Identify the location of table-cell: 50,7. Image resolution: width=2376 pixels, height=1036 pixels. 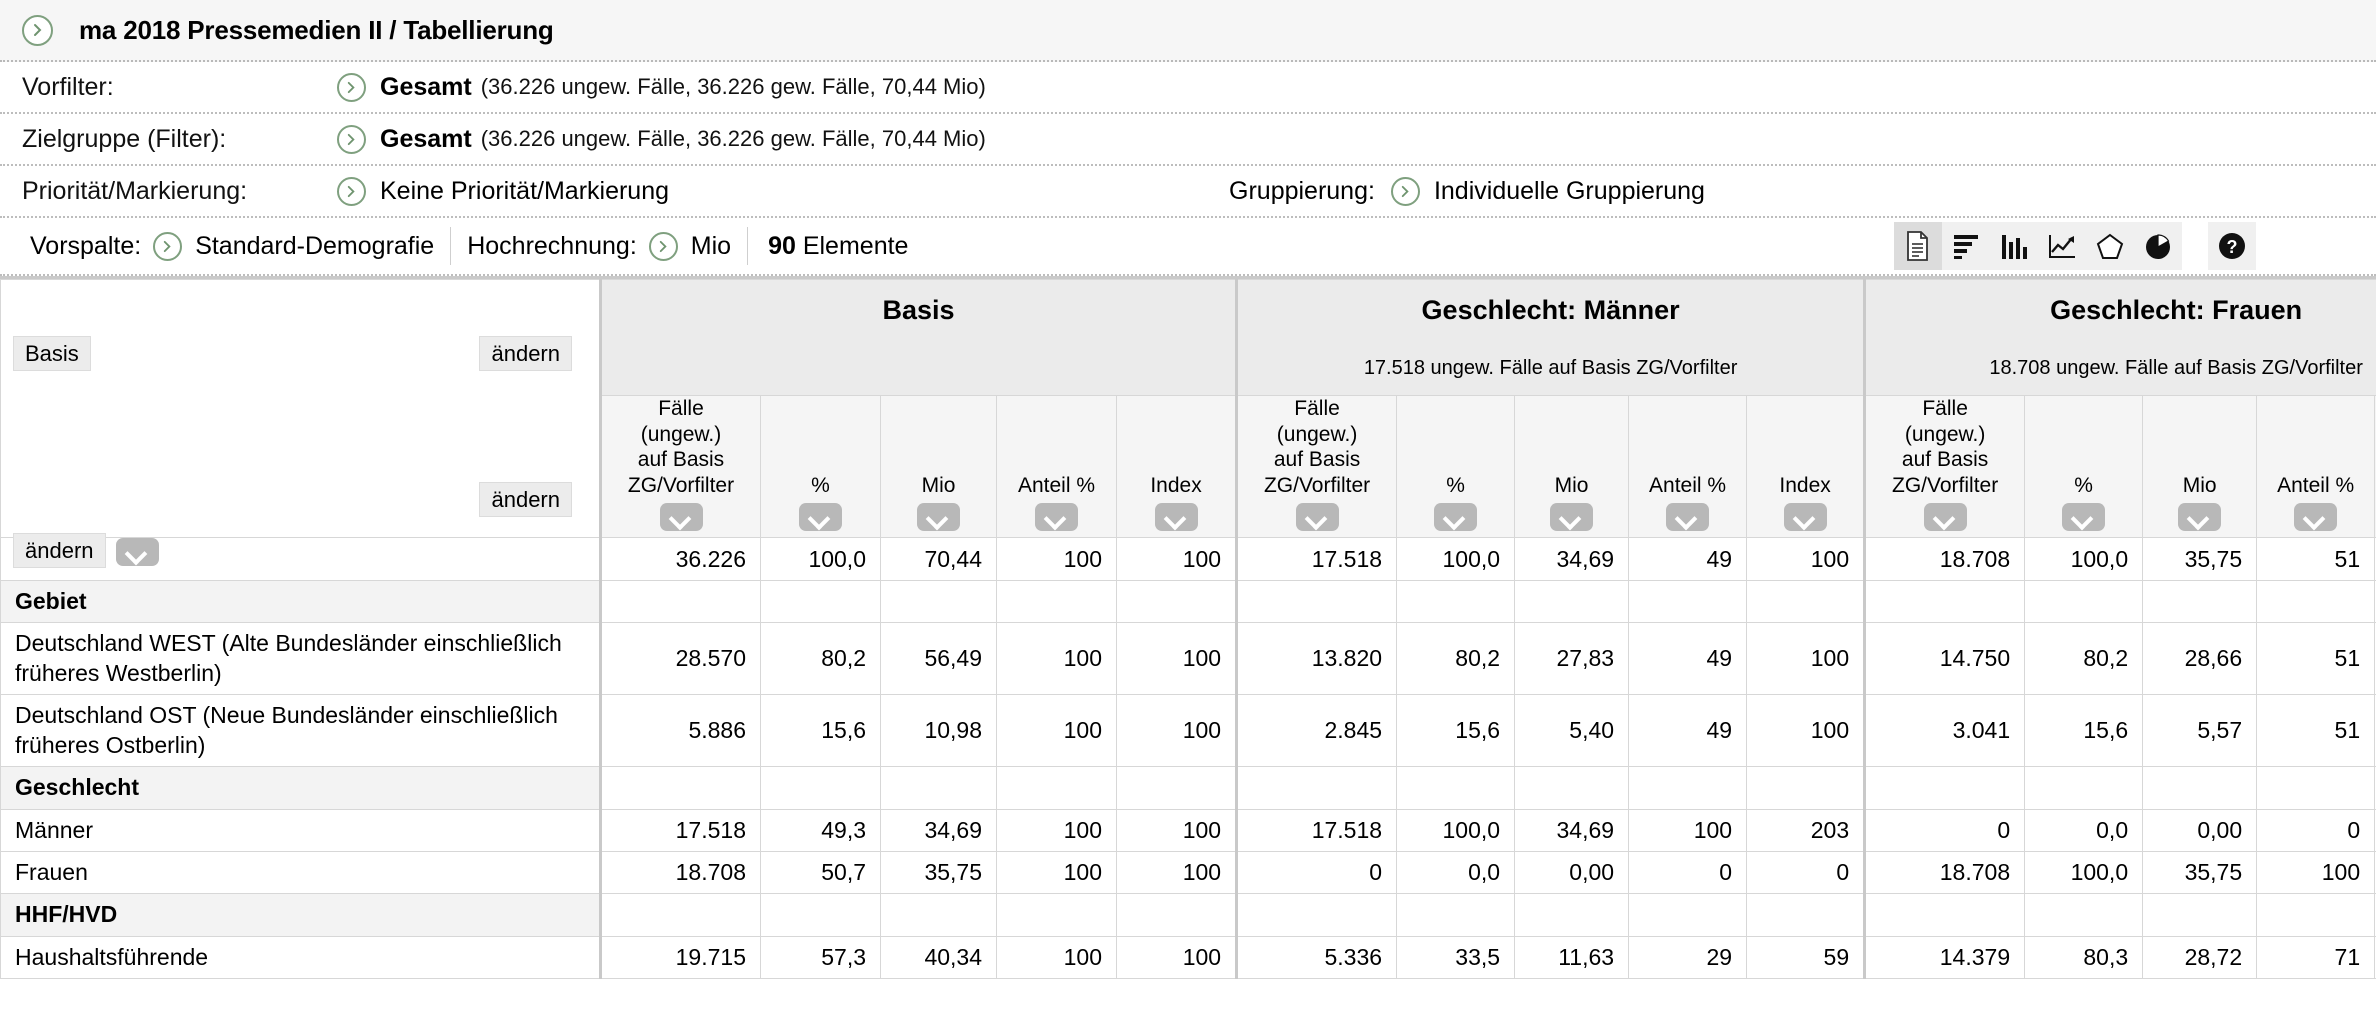
(820, 872).